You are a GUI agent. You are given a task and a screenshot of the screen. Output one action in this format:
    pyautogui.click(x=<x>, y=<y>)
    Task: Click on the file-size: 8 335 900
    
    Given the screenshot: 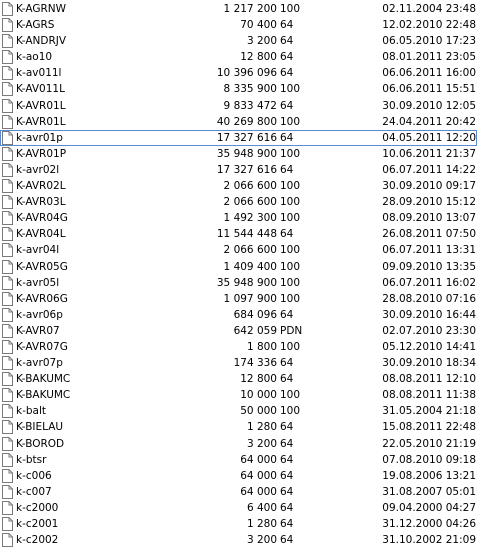 What is the action you would take?
    pyautogui.click(x=250, y=89)
    